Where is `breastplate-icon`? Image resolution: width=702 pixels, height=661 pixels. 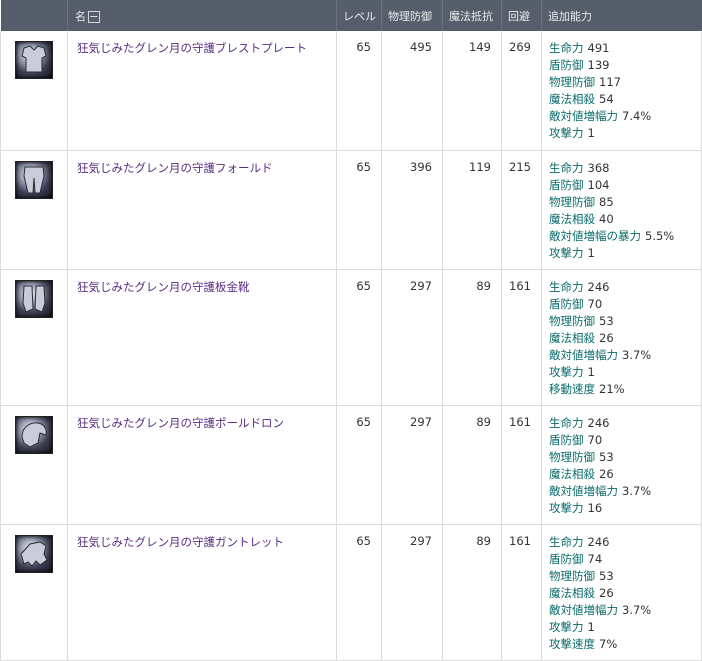 breastplate-icon is located at coordinates (34, 60).